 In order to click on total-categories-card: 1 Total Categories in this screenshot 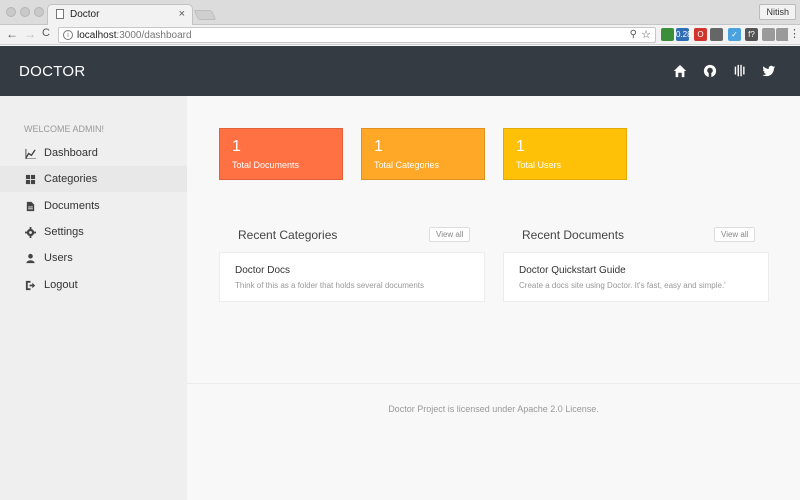, I will do `click(423, 154)`.